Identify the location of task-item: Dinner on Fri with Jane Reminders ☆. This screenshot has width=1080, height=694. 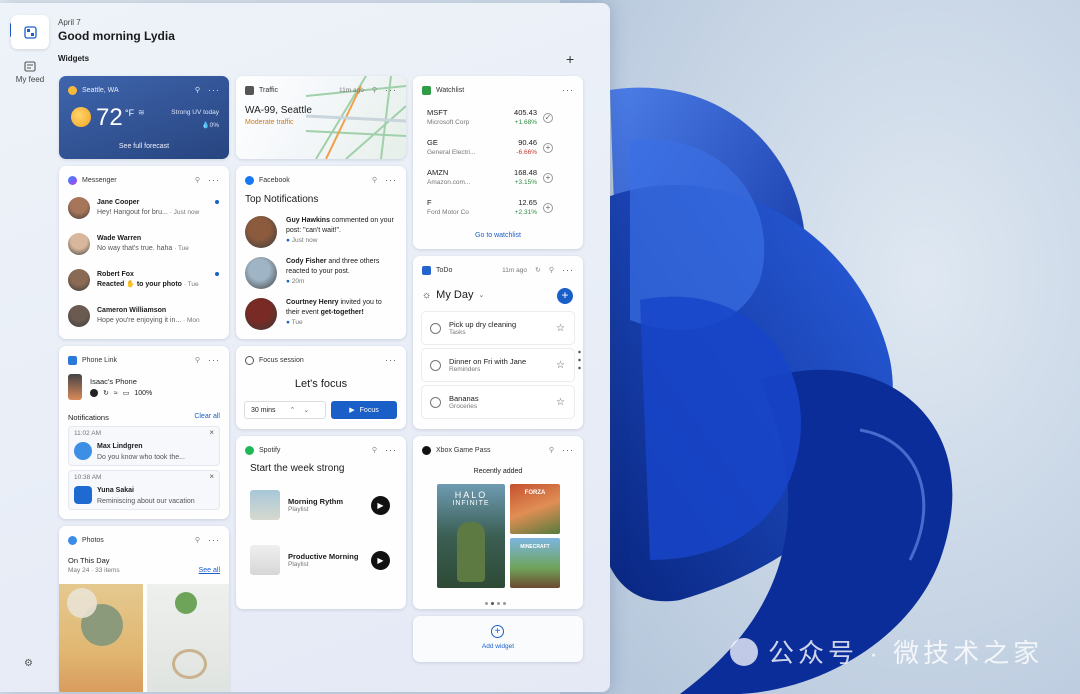
(498, 365).